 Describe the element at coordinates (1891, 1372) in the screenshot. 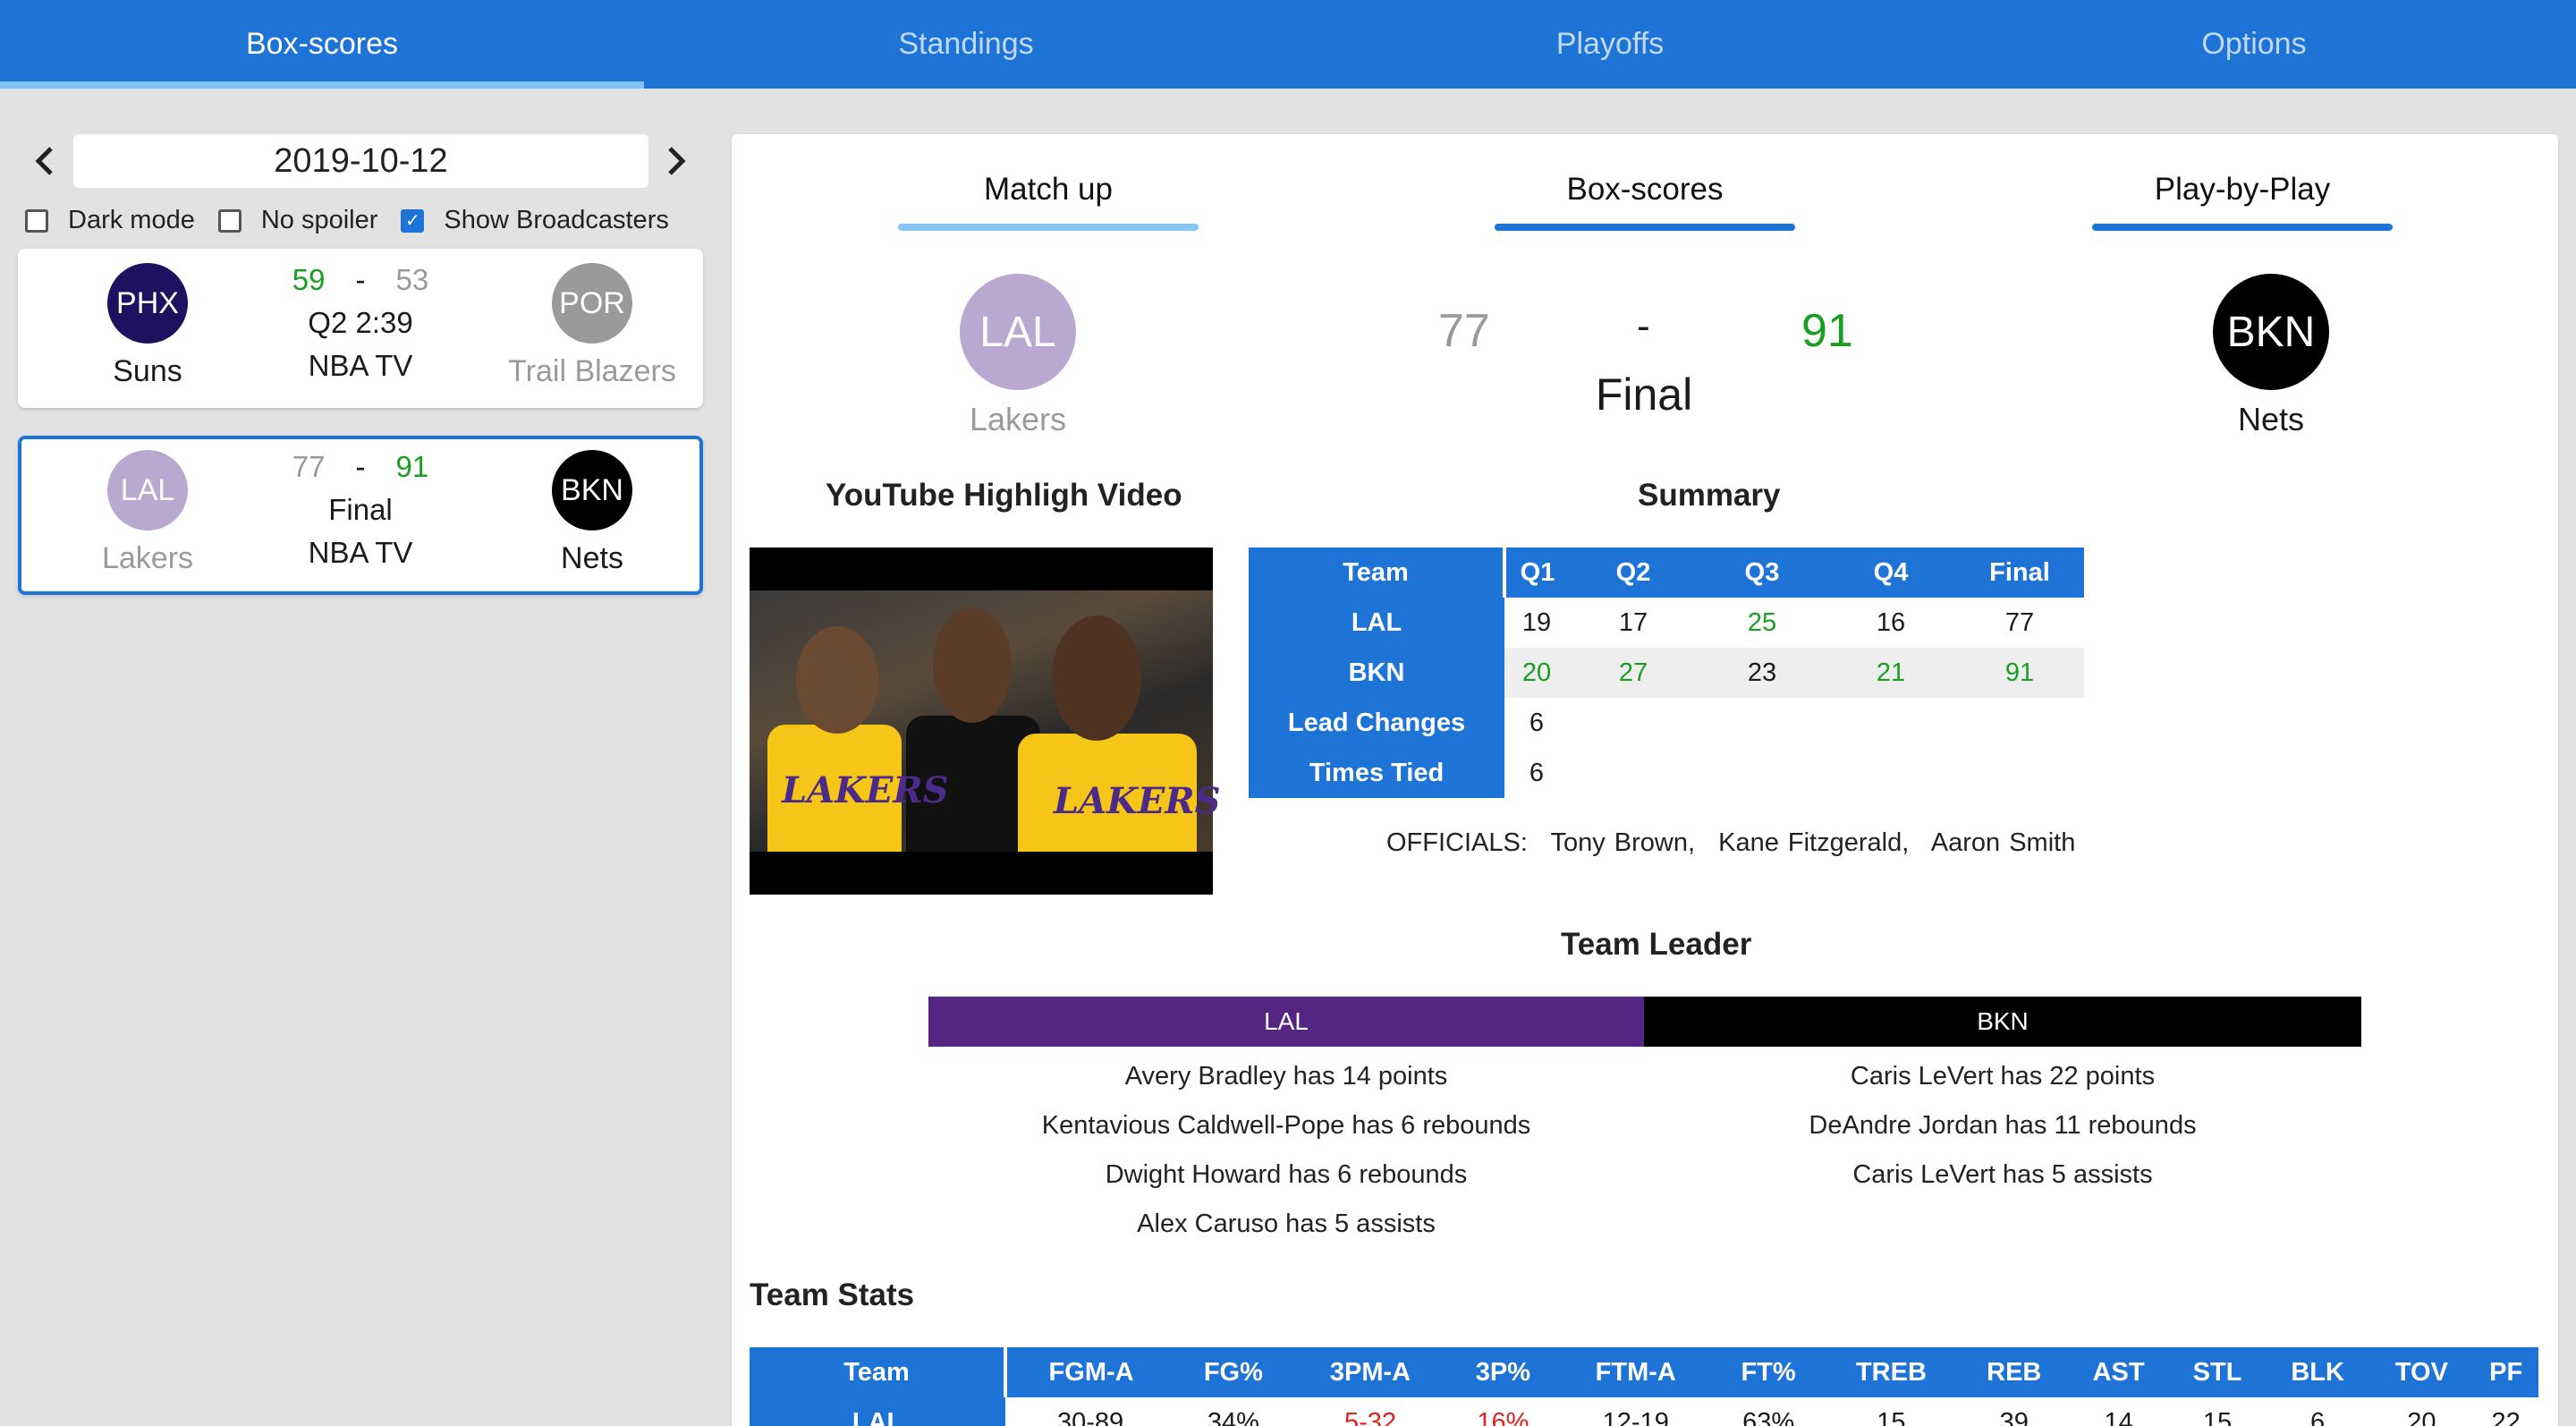

I see `stats-header: TREB` at that location.